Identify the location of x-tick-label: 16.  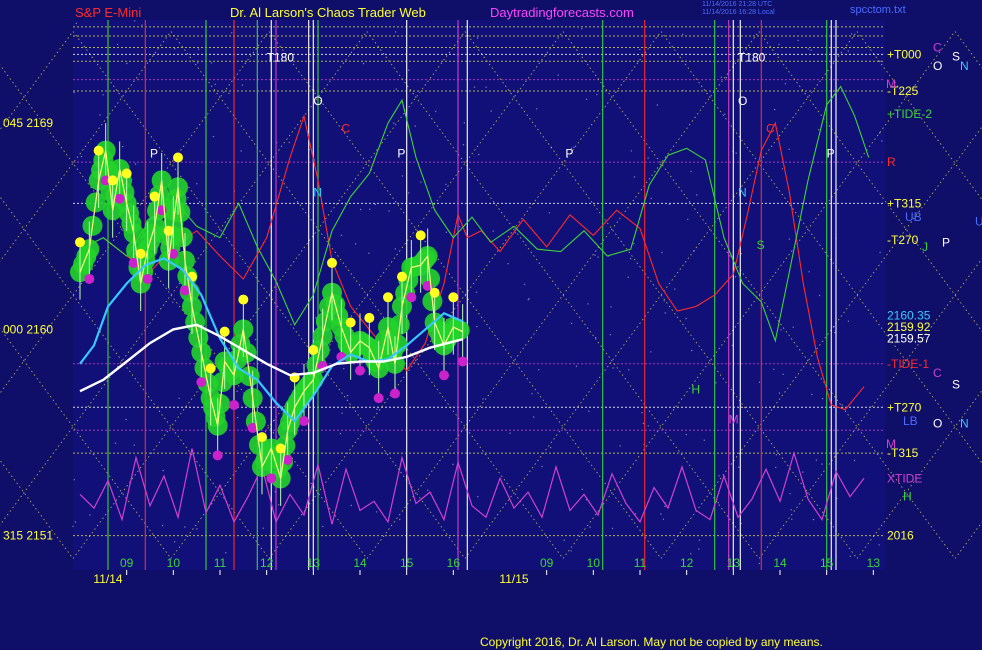
(454, 563).